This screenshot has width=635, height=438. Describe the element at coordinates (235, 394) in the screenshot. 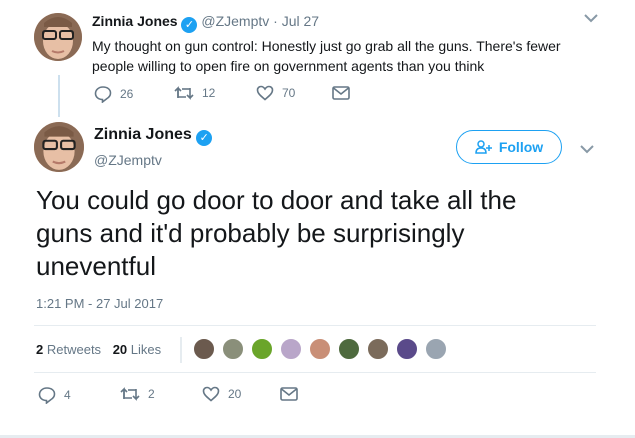

I see `like-count: 20` at that location.